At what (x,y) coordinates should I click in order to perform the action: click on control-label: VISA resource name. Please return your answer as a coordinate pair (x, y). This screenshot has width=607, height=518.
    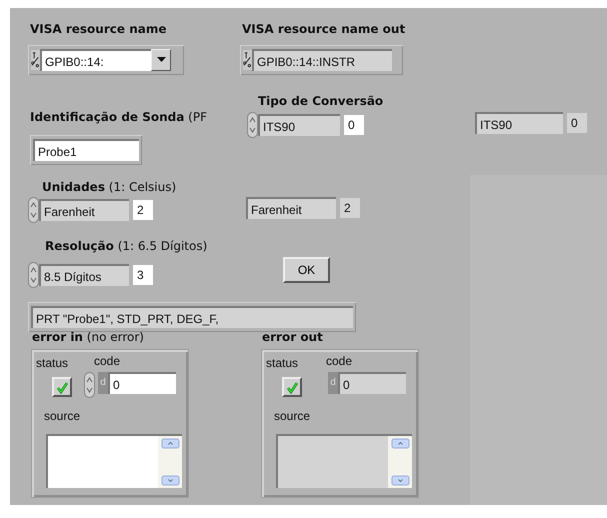
    Looking at the image, I should click on (98, 29).